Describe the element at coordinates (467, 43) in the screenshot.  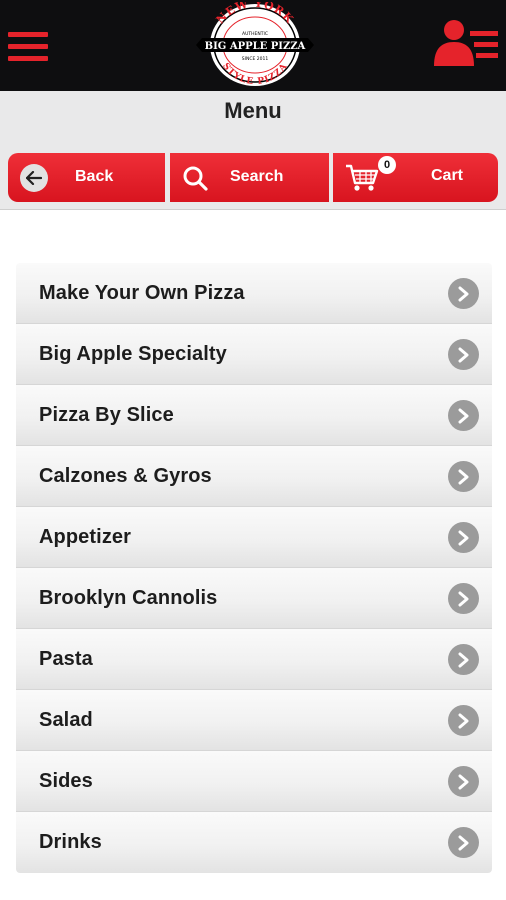
I see `account-list-icon` at that location.